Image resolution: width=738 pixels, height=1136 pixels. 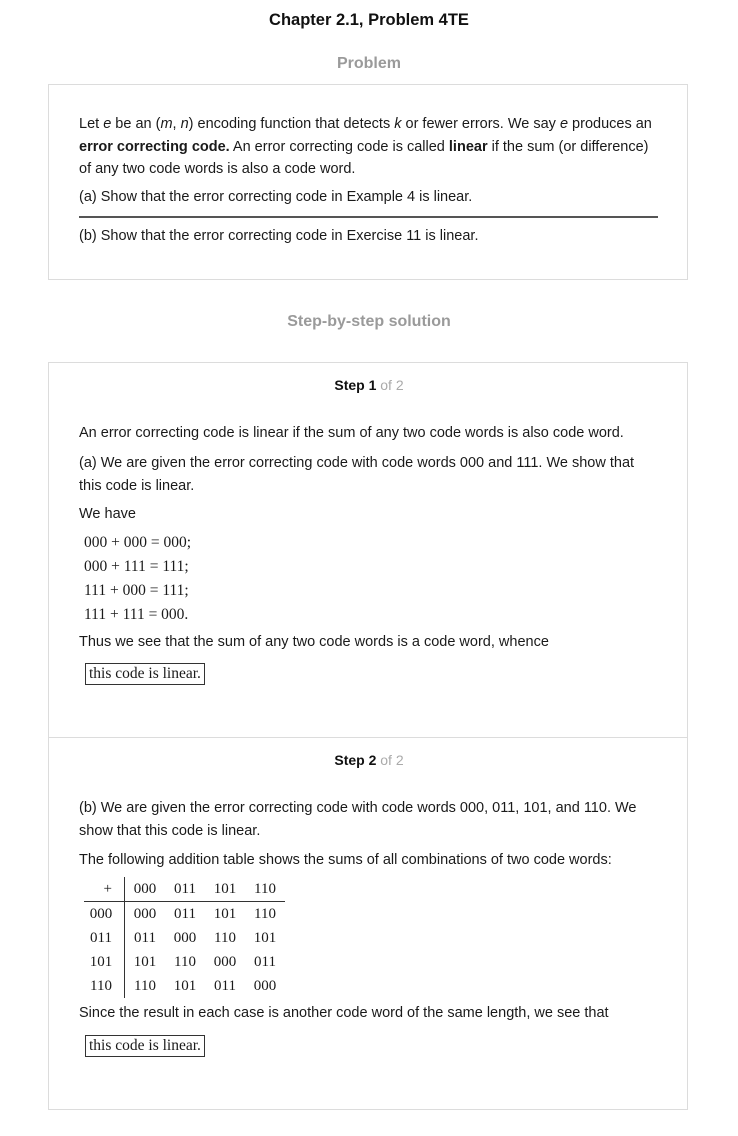 I want to click on table-row: 101 101 110 000 011, so click(x=184, y=962).